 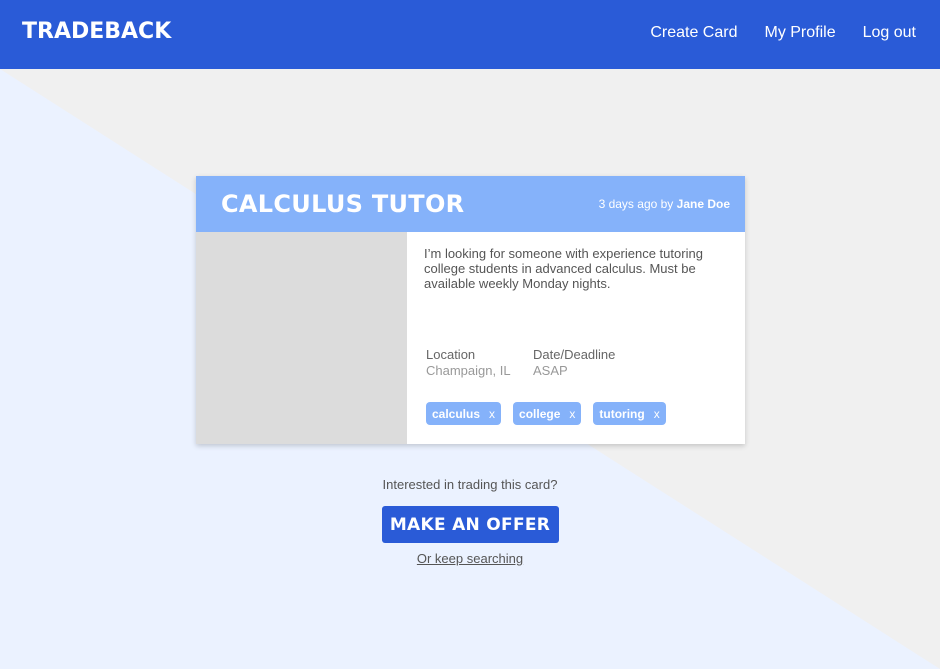 I want to click on location-value: Champaign, IL, so click(x=468, y=370).